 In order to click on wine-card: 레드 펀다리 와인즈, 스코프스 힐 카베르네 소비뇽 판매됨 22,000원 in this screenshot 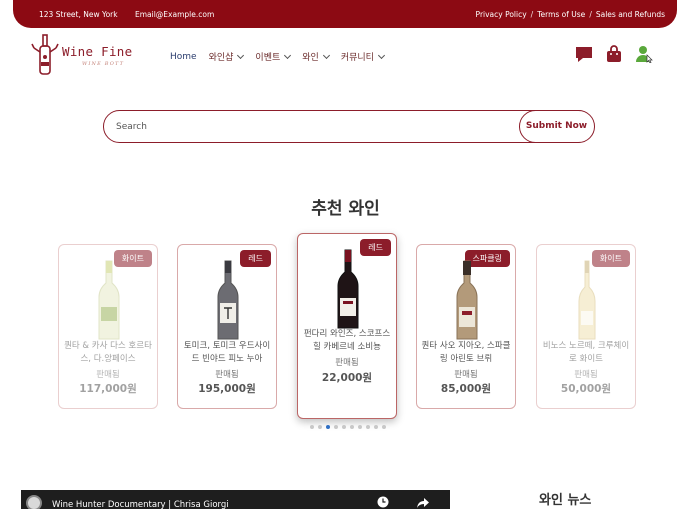, I will do `click(347, 326)`.